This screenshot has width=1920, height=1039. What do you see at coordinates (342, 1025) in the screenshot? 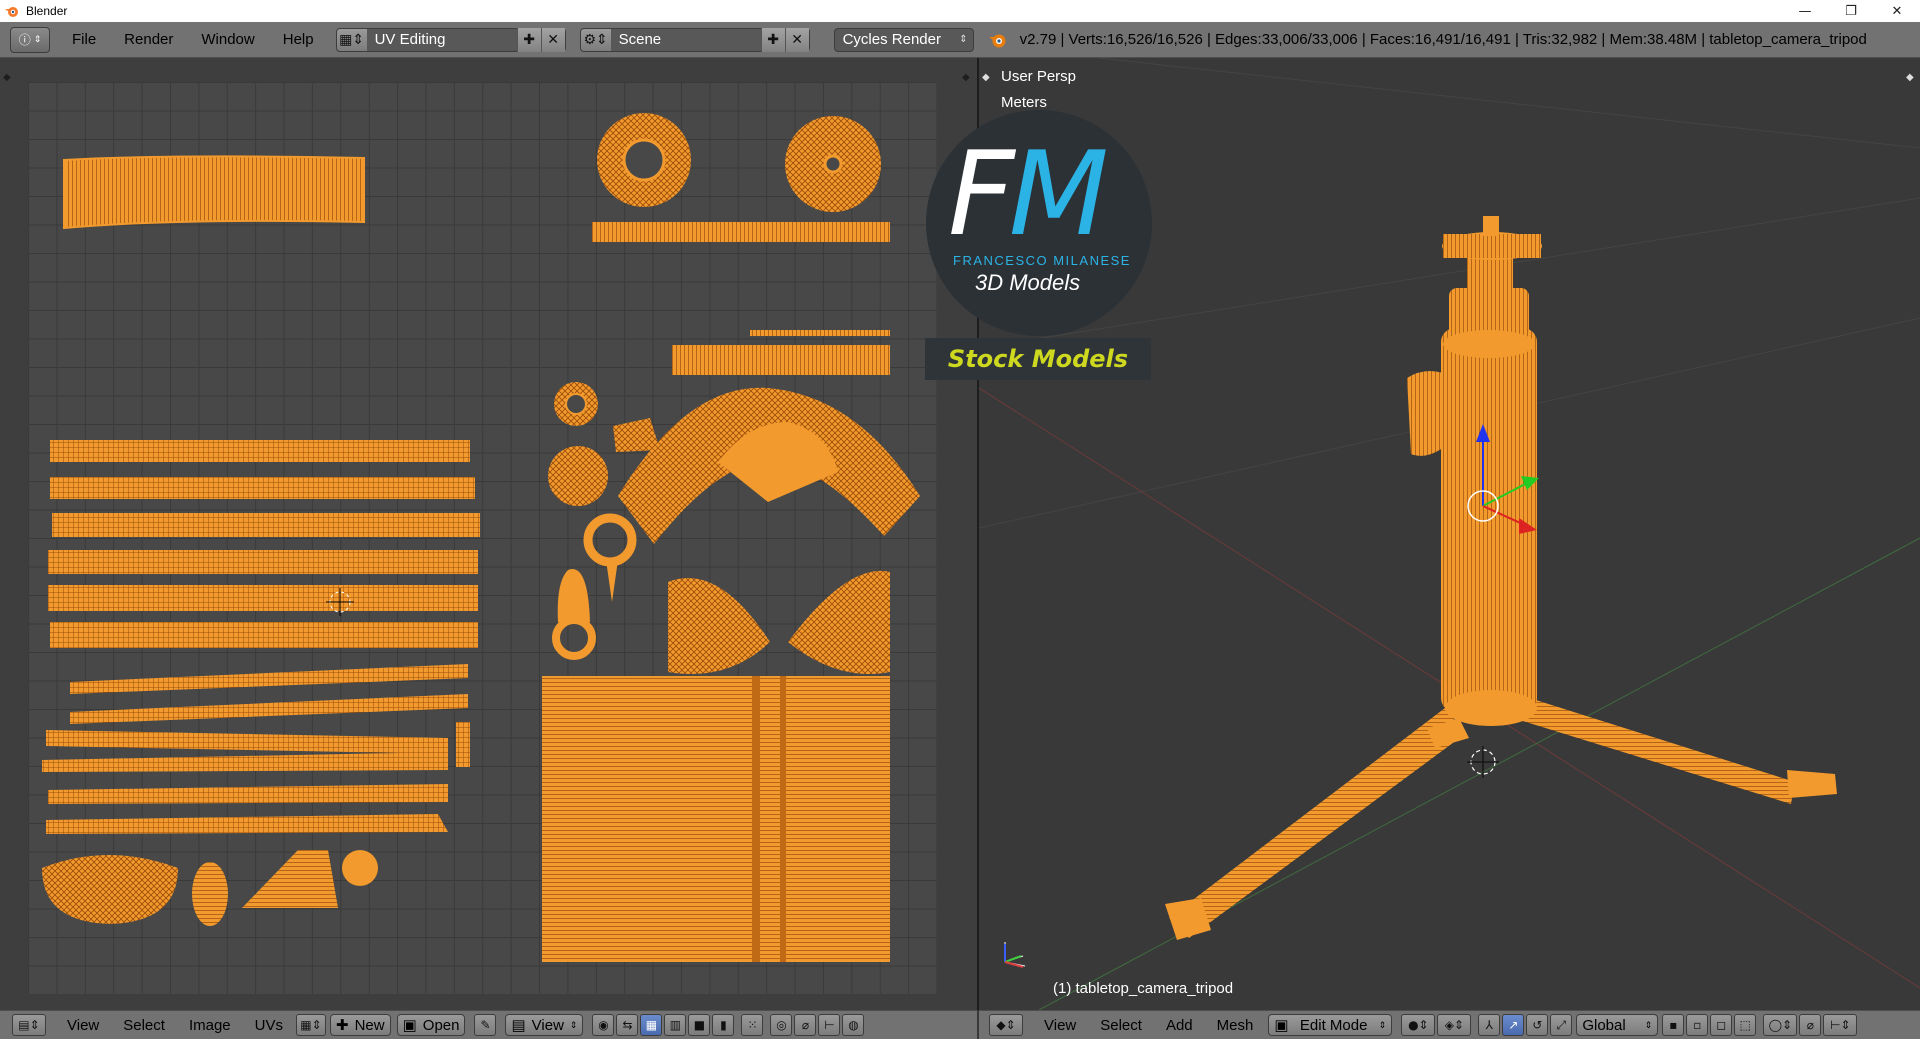
I see `plus-icon: ✚` at bounding box center [342, 1025].